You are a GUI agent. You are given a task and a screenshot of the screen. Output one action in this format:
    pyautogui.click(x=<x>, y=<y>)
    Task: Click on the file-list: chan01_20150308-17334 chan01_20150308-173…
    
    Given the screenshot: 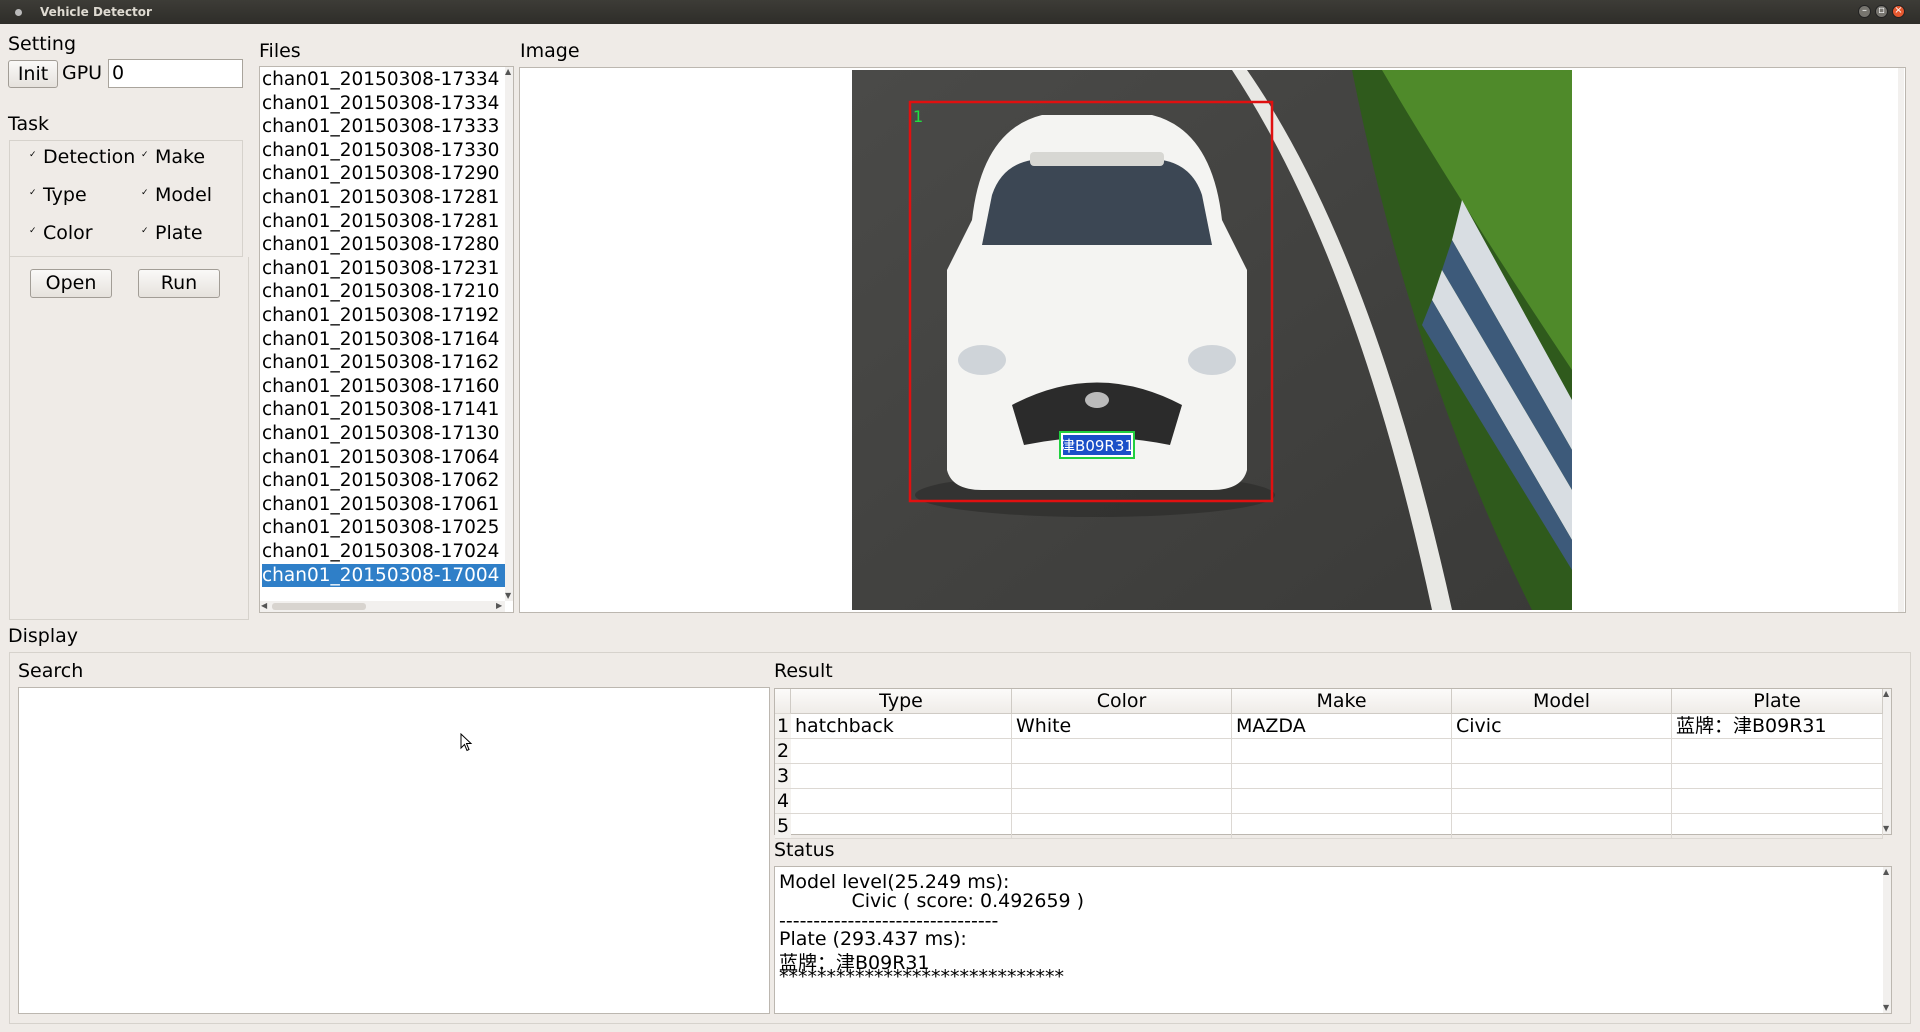 What is the action you would take?
    pyautogui.click(x=386, y=339)
    